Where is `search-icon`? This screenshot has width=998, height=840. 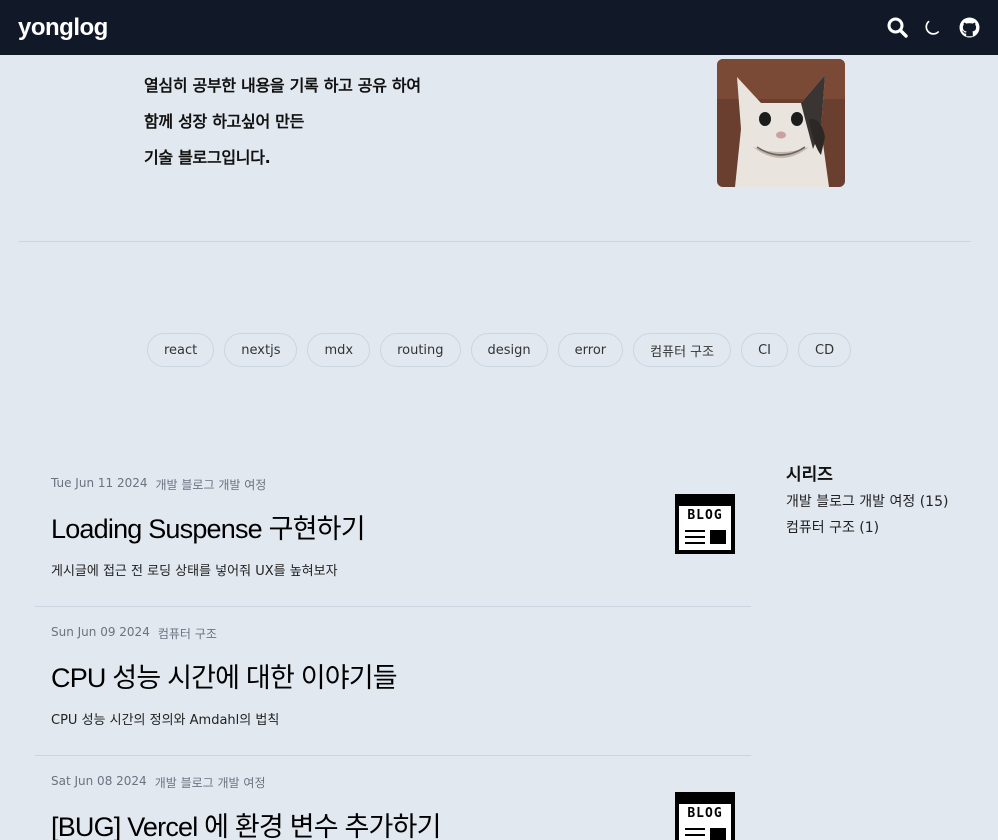
search-icon is located at coordinates (897, 28).